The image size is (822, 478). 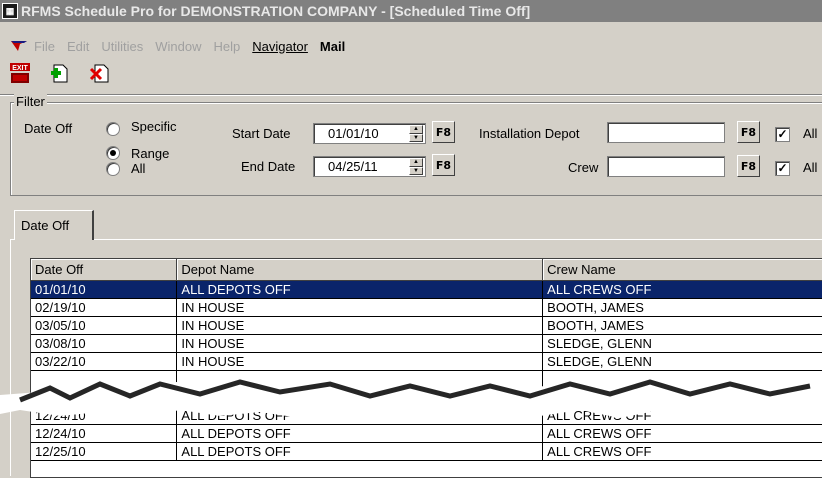 I want to click on end-date-f8-button: F8, so click(x=443, y=165).